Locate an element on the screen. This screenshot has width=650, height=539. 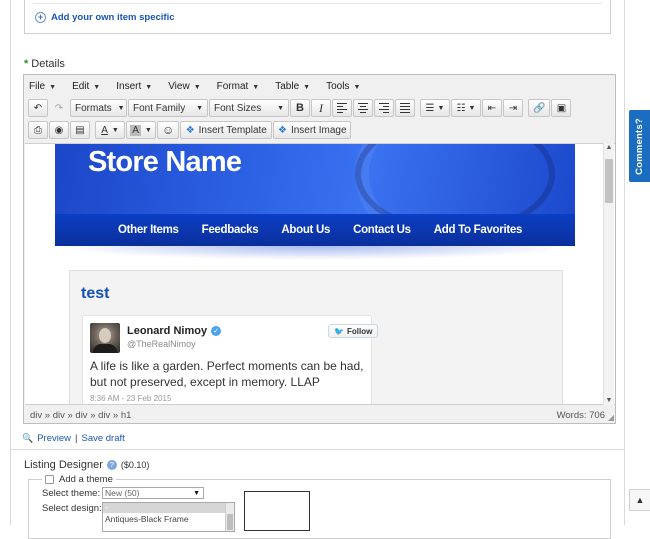
numbered-list-button: ☷ ▼ is located at coordinates (466, 108).